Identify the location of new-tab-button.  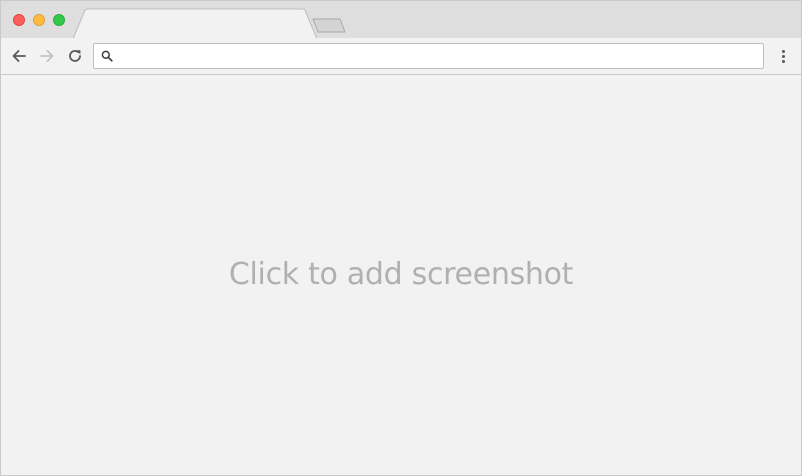
(329, 25).